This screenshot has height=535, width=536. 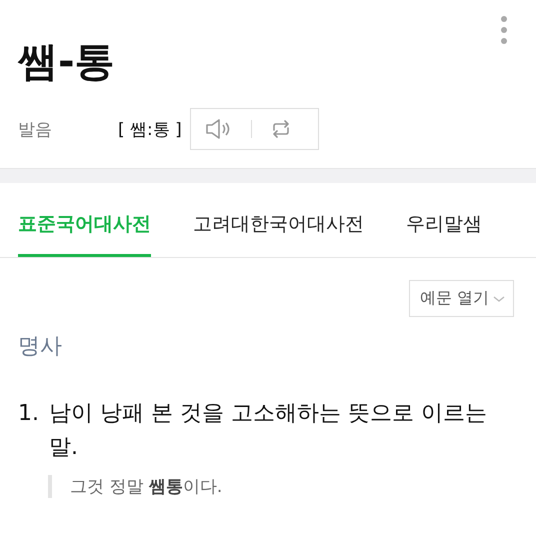 I want to click on dictionary-tab: 고려대한국어대사전, so click(x=278, y=230).